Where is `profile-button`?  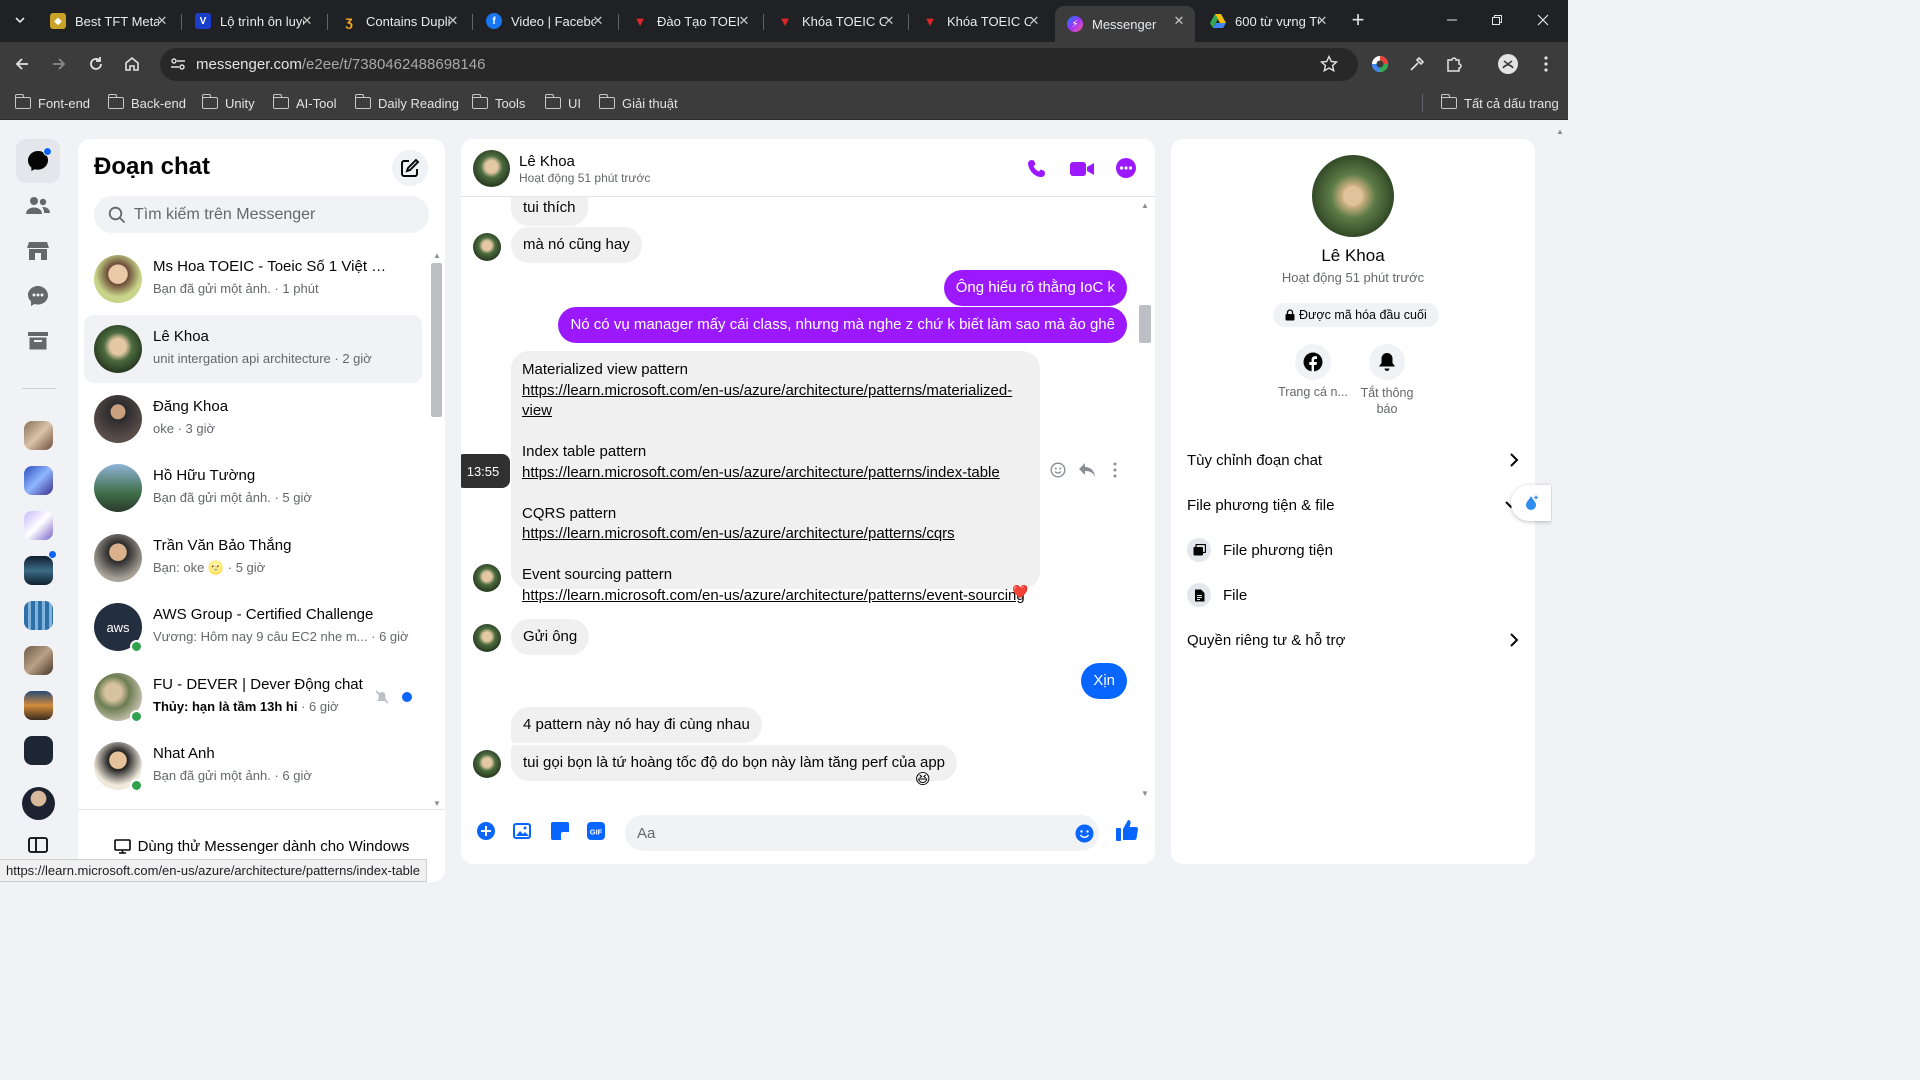
profile-button is located at coordinates (1508, 64).